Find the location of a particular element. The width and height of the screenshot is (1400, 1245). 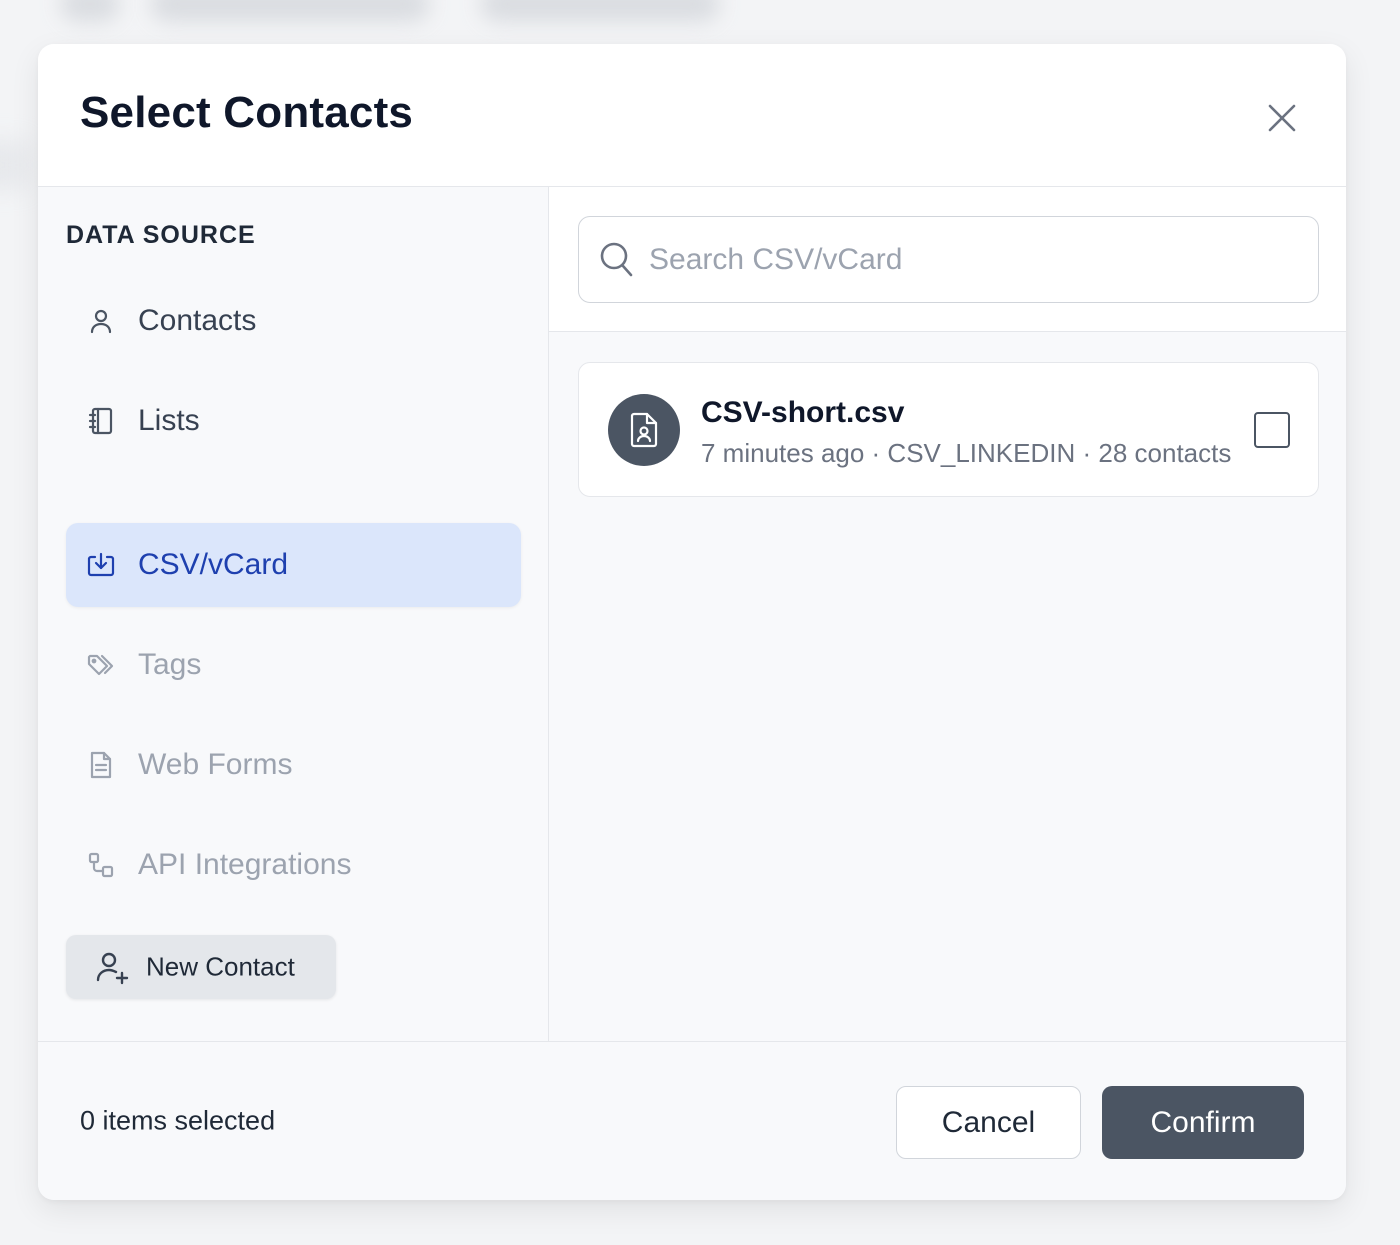

tags-icon is located at coordinates (101, 665).